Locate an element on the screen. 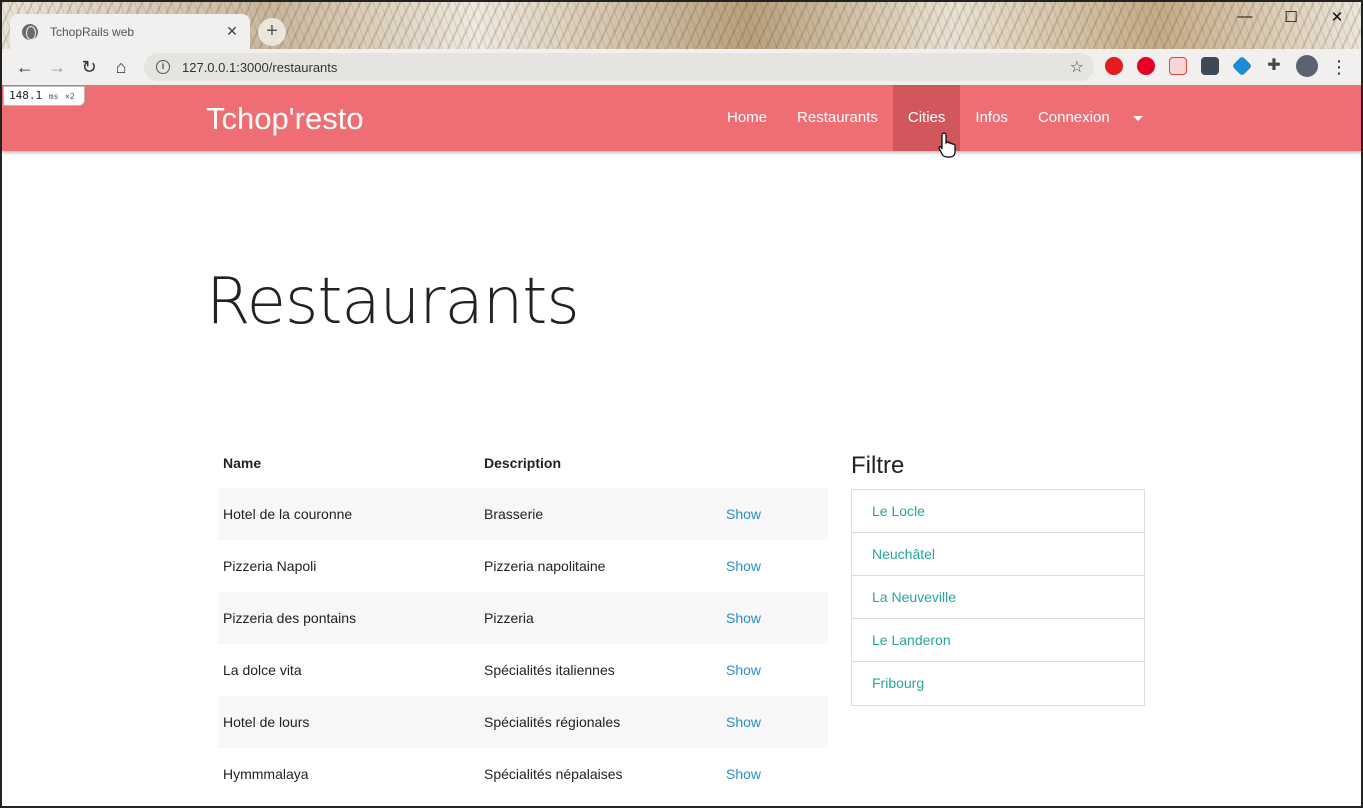  header-name: Name is located at coordinates (242, 462).